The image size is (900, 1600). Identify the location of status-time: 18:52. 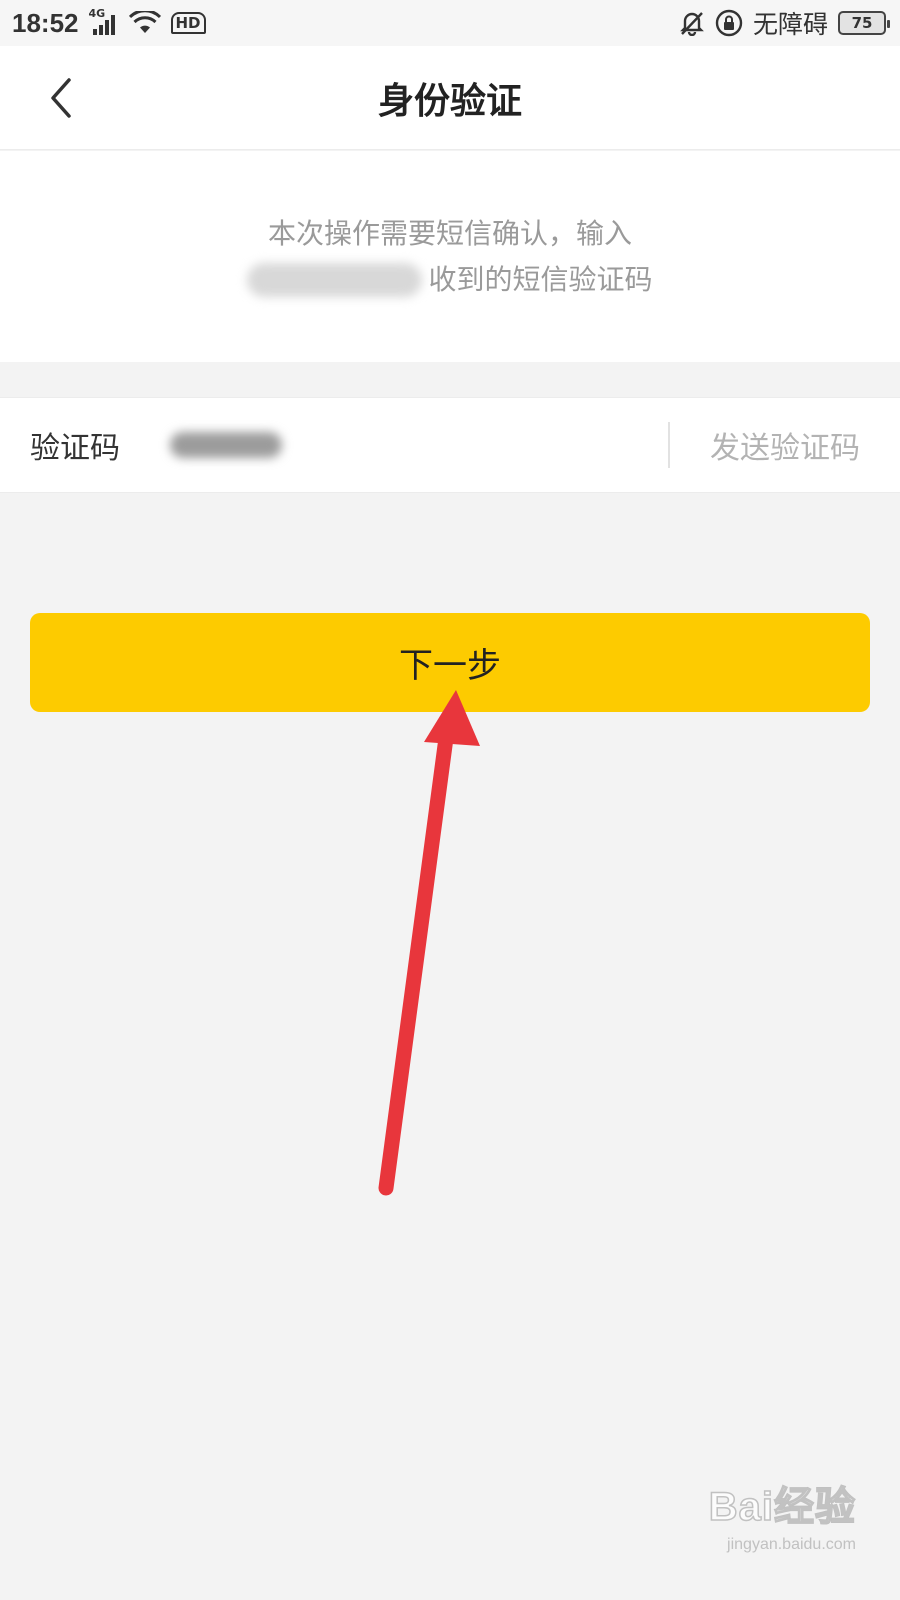
(45, 22).